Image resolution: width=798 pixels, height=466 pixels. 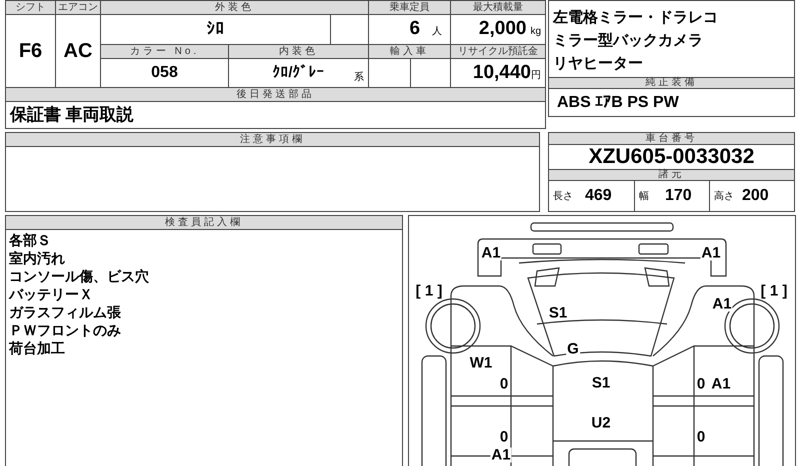 I want to click on field-label: 乗車定員, so click(x=410, y=7).